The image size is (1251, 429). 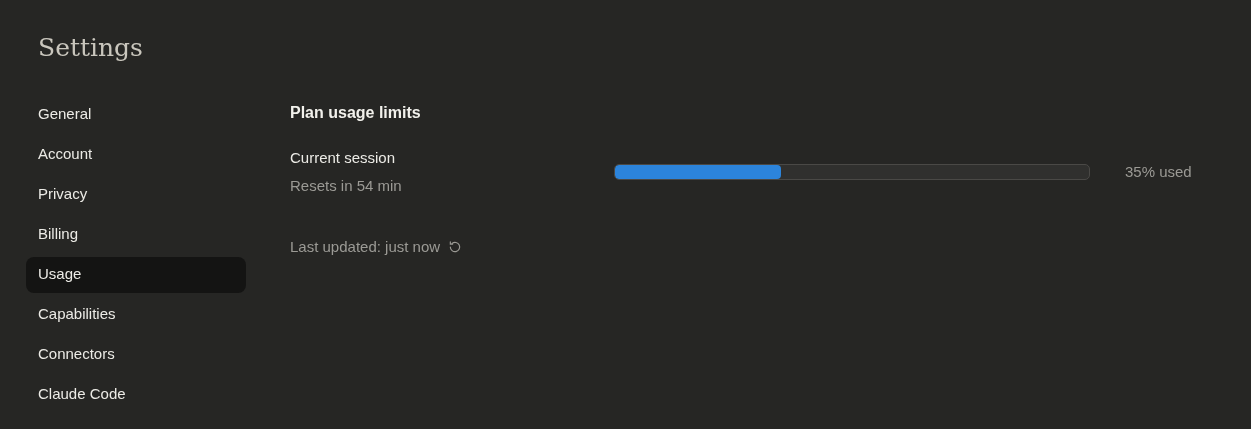 I want to click on sidebar-item: Billing, so click(x=136, y=234).